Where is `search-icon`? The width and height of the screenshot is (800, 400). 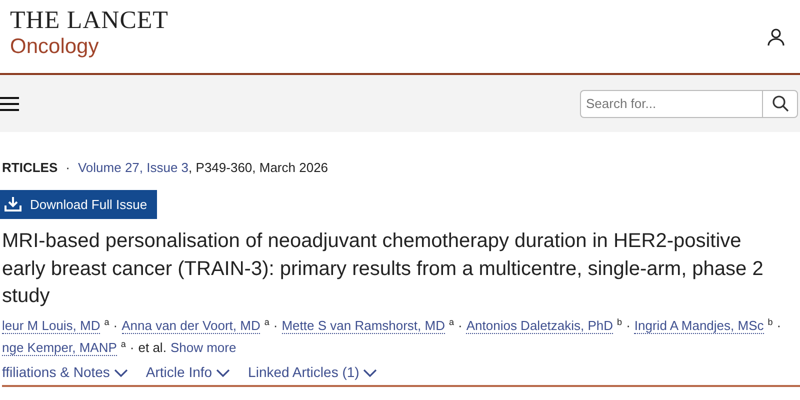 search-icon is located at coordinates (780, 103).